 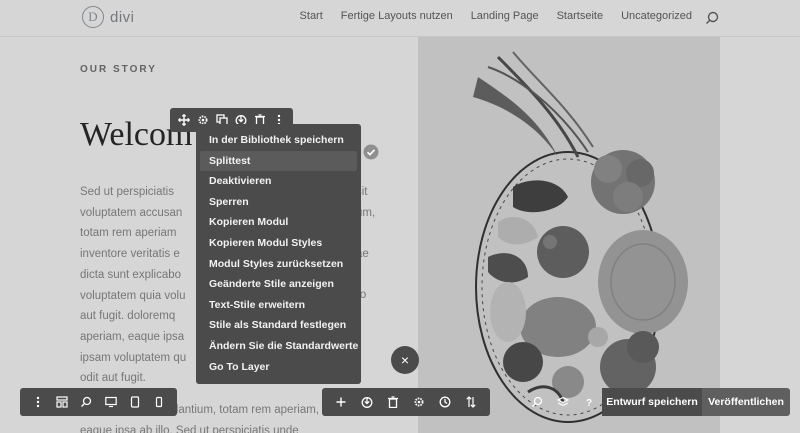 What do you see at coordinates (746, 402) in the screenshot?
I see `publish-button: Veröffentlichen` at bounding box center [746, 402].